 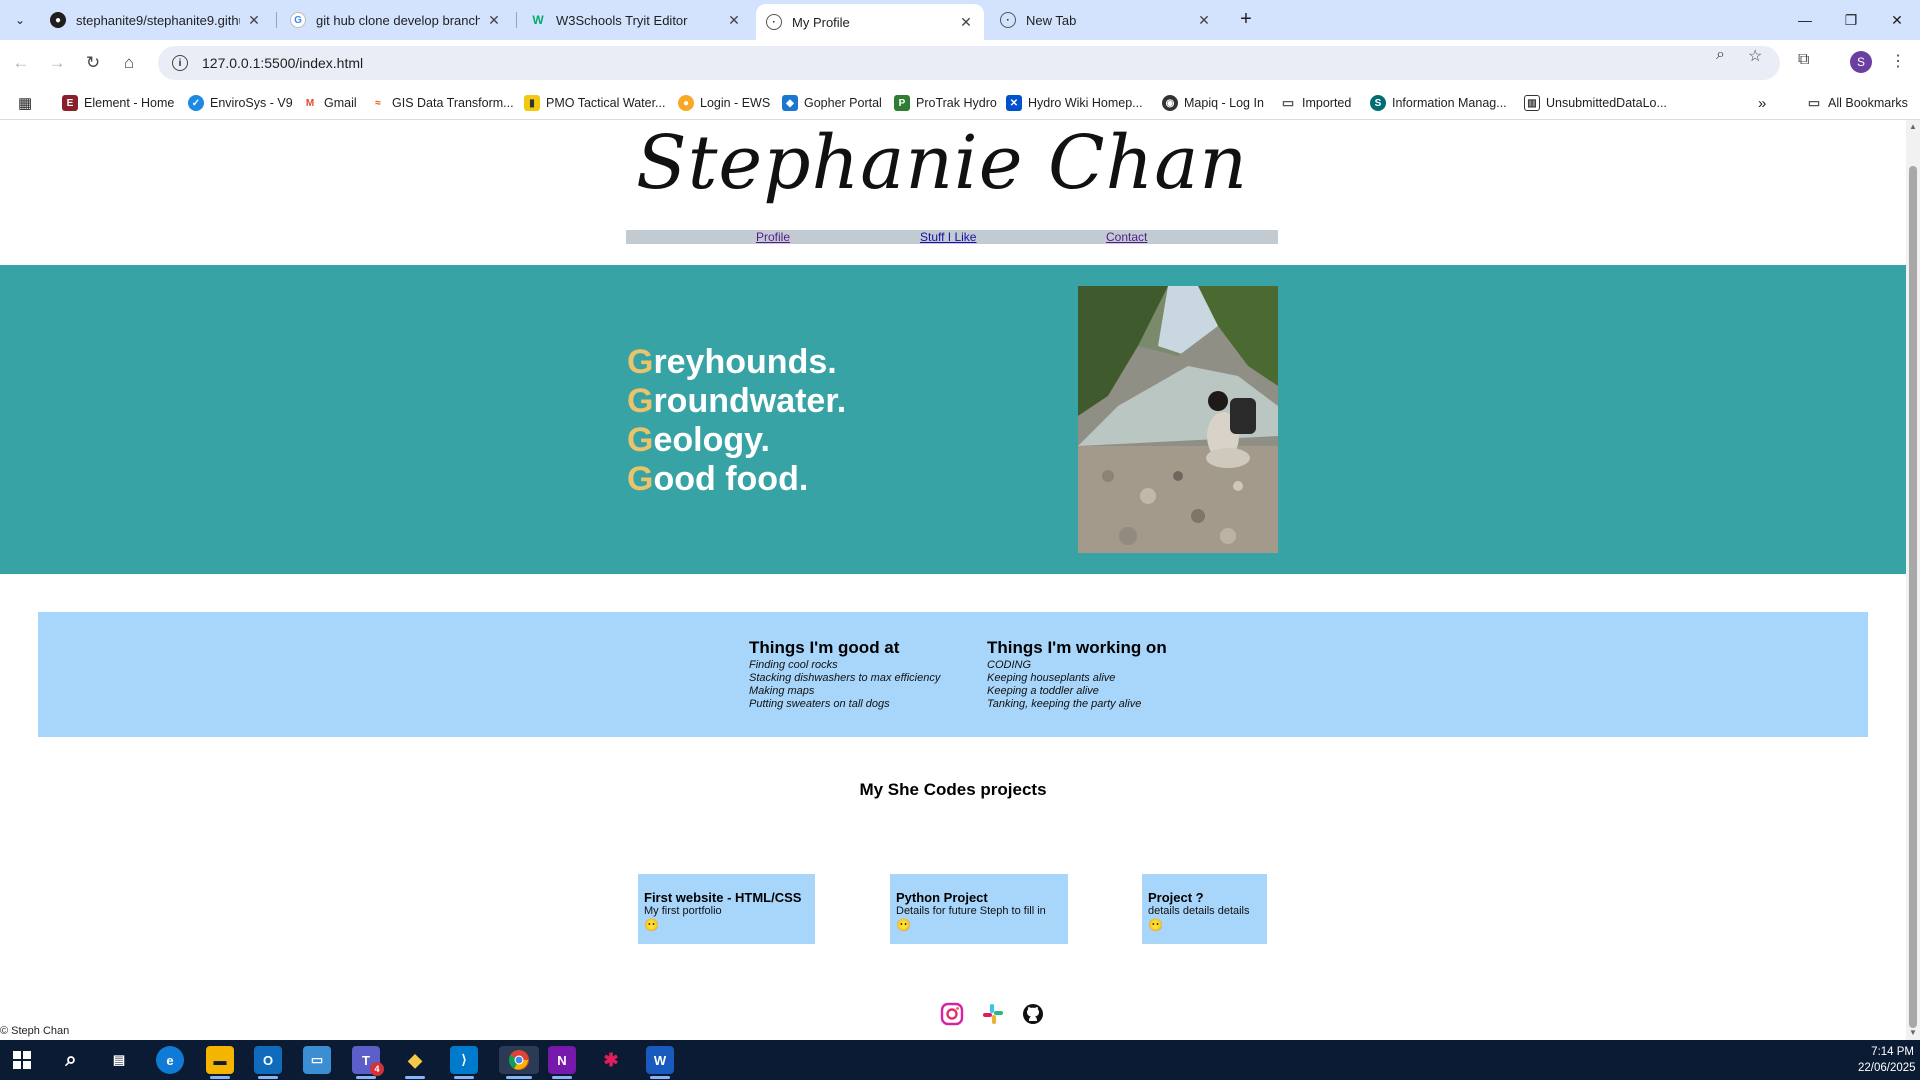 What do you see at coordinates (21, 63) in the screenshot?
I see `back-button: ←` at bounding box center [21, 63].